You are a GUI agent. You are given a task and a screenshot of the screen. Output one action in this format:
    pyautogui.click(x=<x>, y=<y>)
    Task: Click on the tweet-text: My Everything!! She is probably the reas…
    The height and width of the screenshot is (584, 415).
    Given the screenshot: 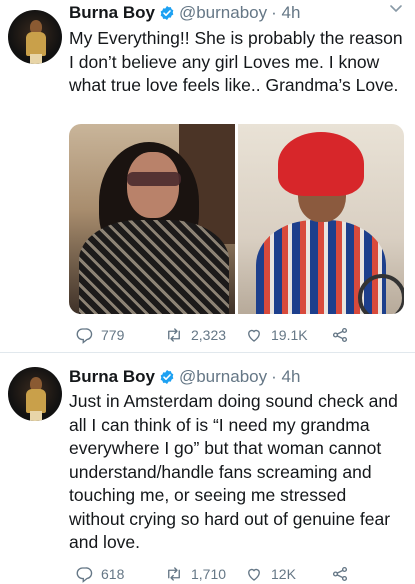 What is the action you would take?
    pyautogui.click(x=236, y=61)
    